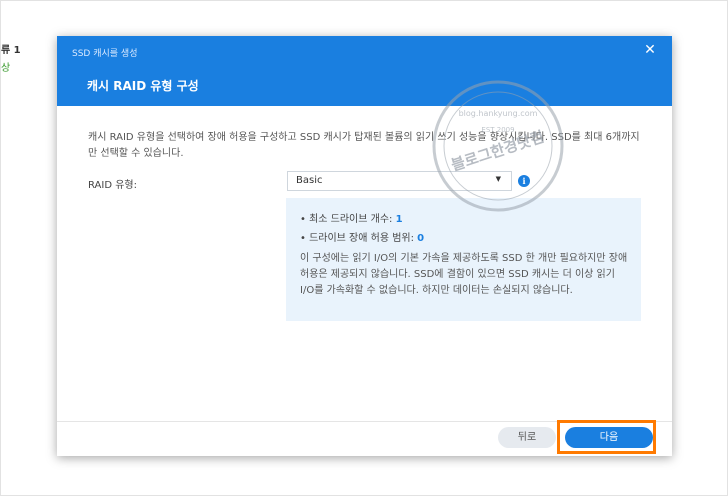 Image resolution: width=728 pixels, height=496 pixels. What do you see at coordinates (364, 71) in the screenshot?
I see `dialog-header: SSD 캐시를 생성 ✕ 캐시 RAID 유형 구성` at bounding box center [364, 71].